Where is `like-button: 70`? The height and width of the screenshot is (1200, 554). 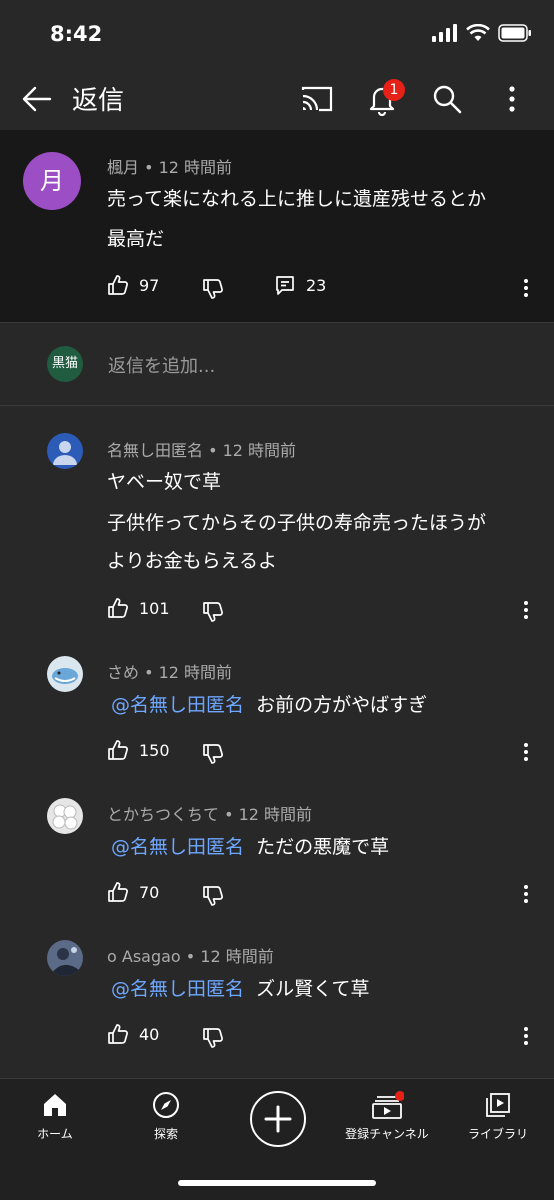 like-button: 70 is located at coordinates (133, 892).